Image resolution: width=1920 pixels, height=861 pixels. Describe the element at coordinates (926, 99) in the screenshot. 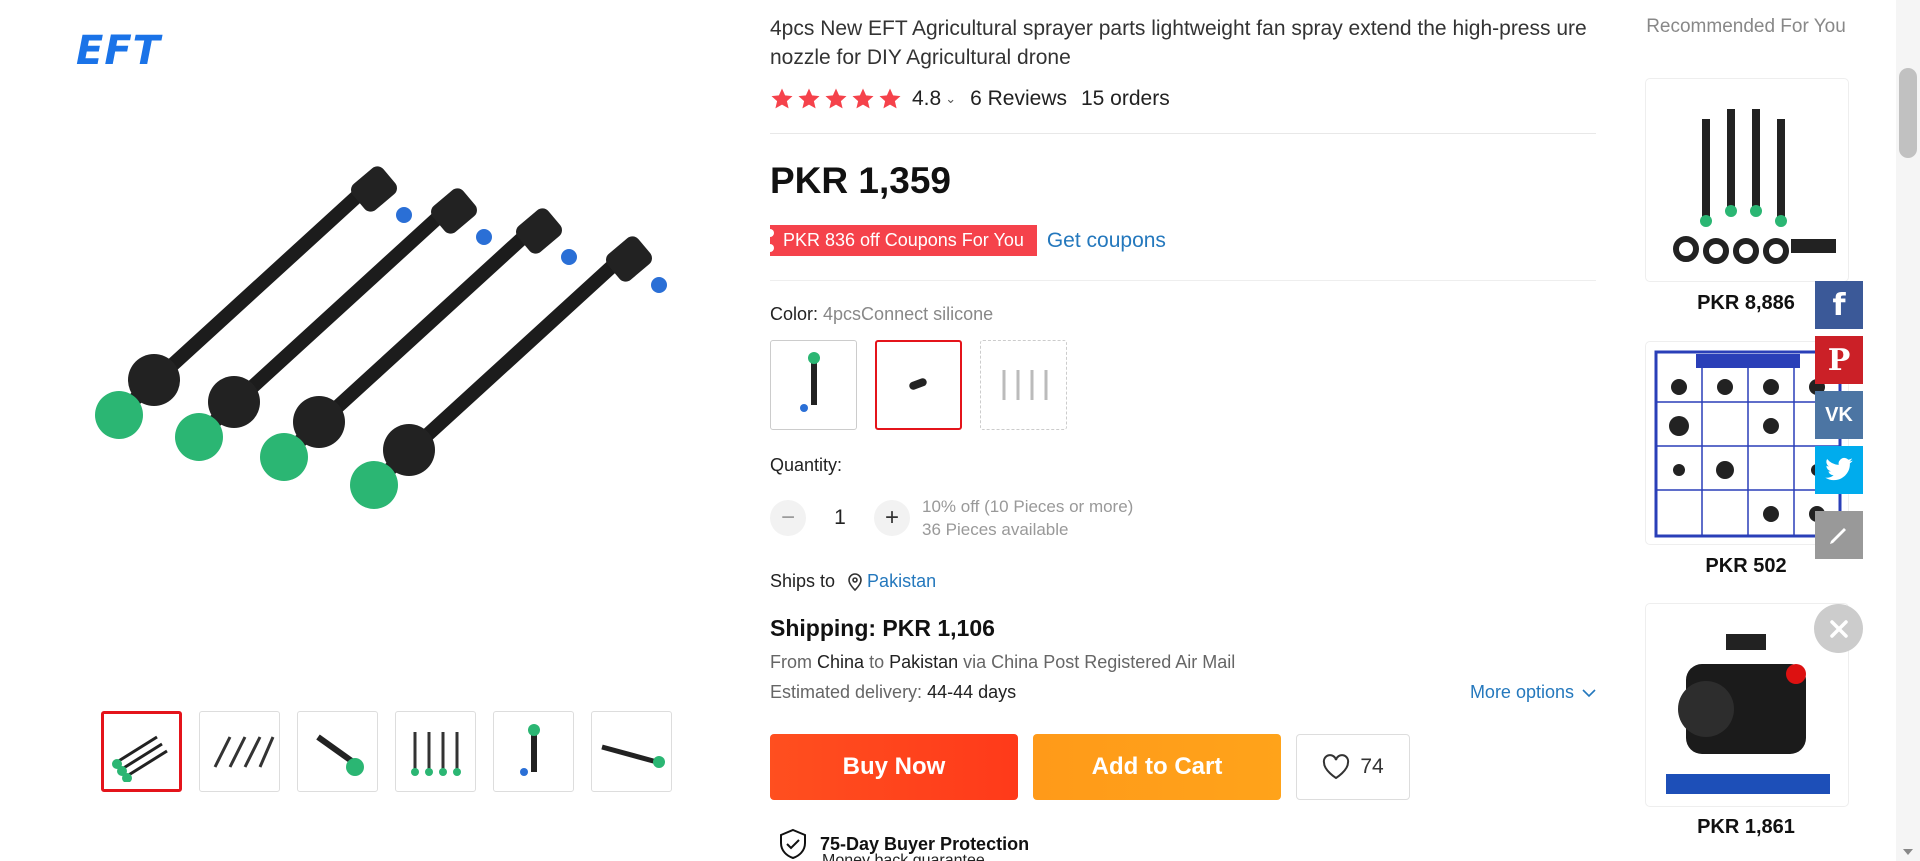

I see `rating-value: 4.8` at that location.